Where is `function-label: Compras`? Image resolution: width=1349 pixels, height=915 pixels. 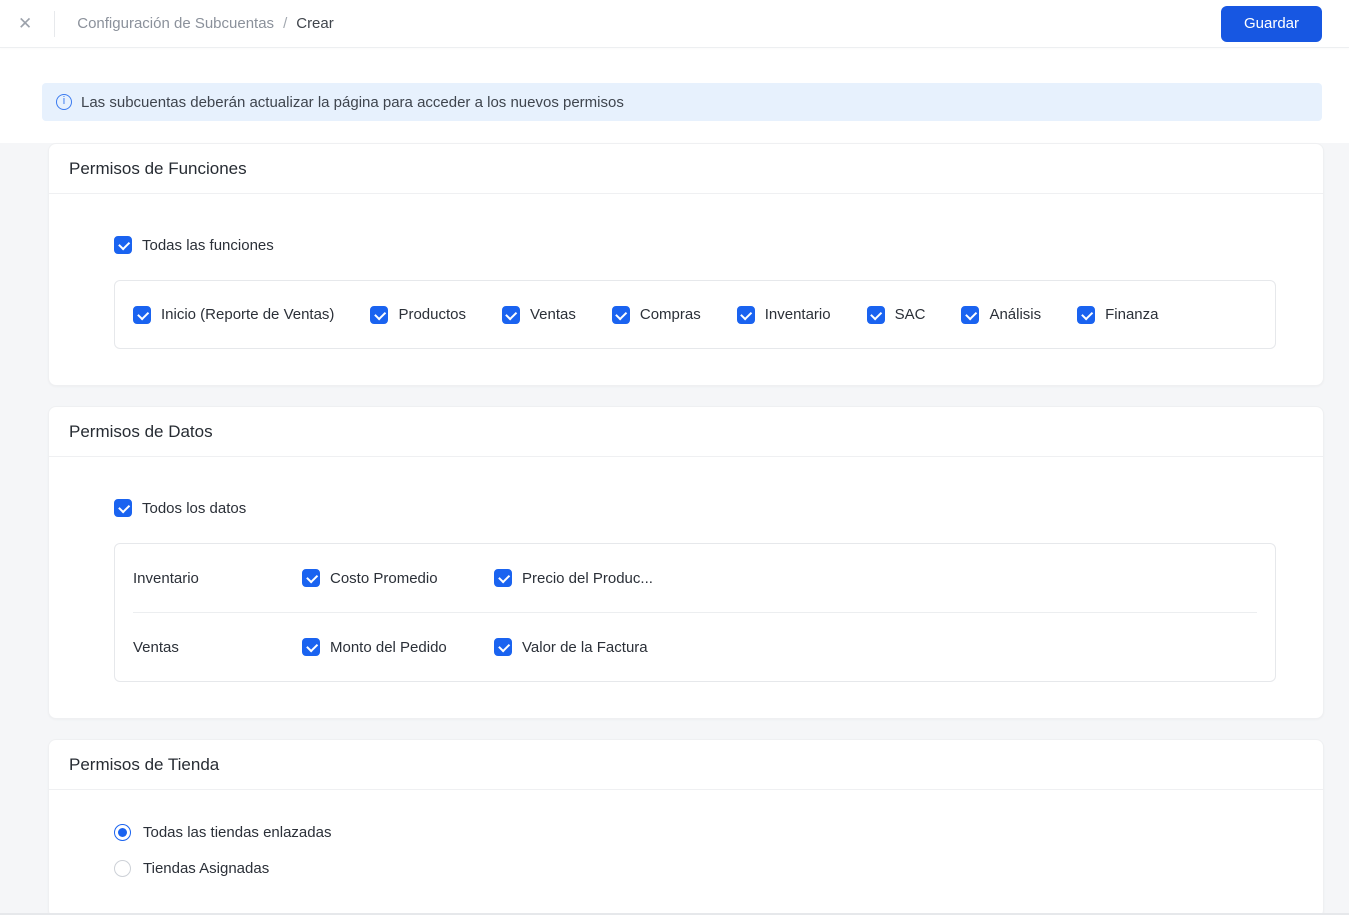
function-label: Compras is located at coordinates (670, 314).